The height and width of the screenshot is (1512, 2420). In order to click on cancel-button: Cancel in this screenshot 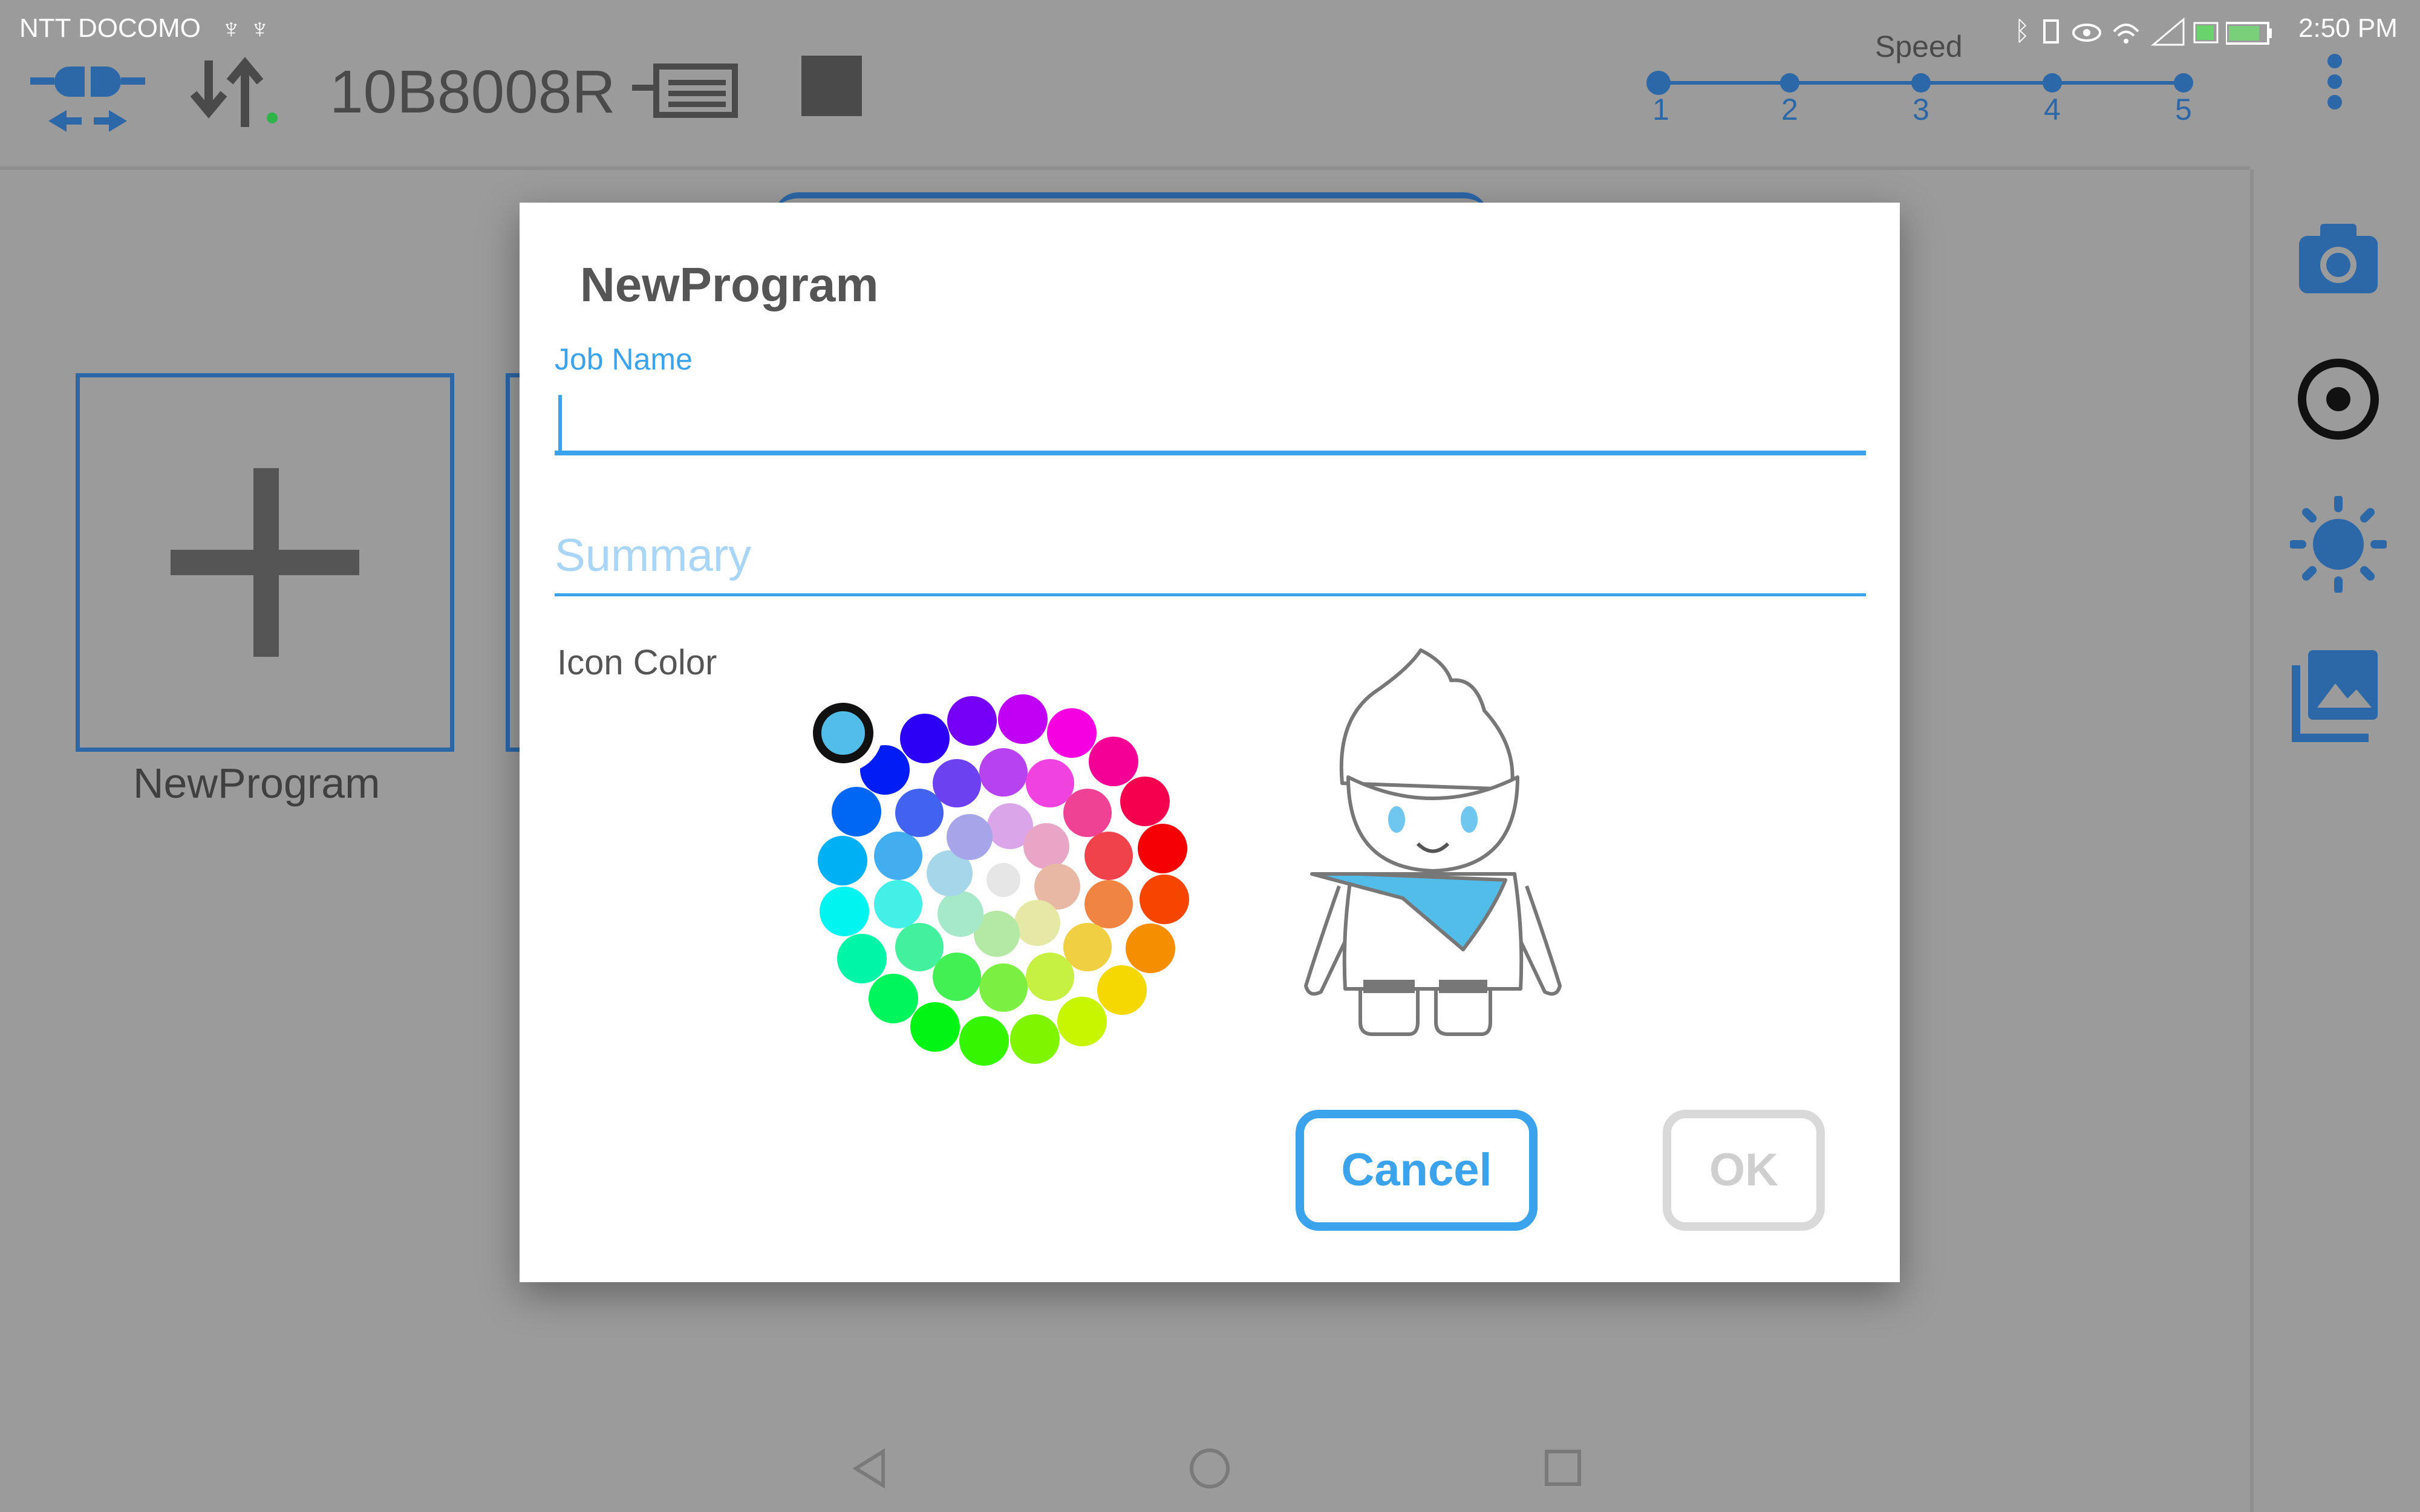, I will do `click(1417, 1170)`.